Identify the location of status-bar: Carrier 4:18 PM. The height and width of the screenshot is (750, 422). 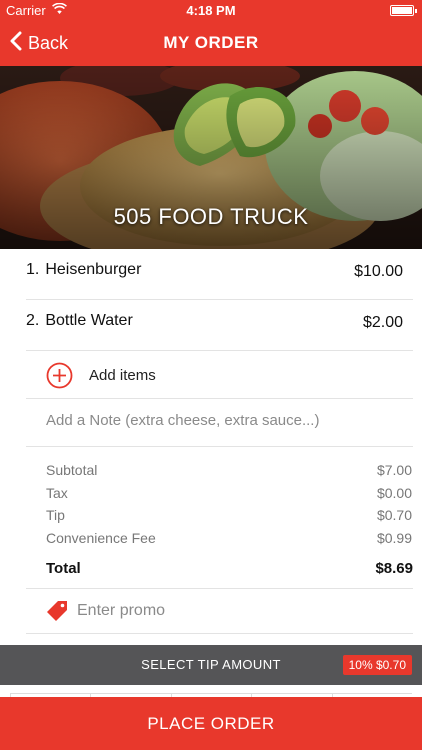
(211, 10).